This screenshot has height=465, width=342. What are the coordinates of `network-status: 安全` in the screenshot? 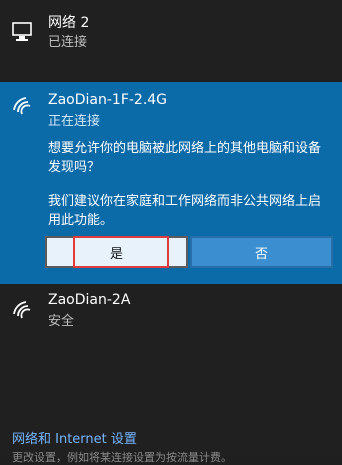 It's located at (61, 321).